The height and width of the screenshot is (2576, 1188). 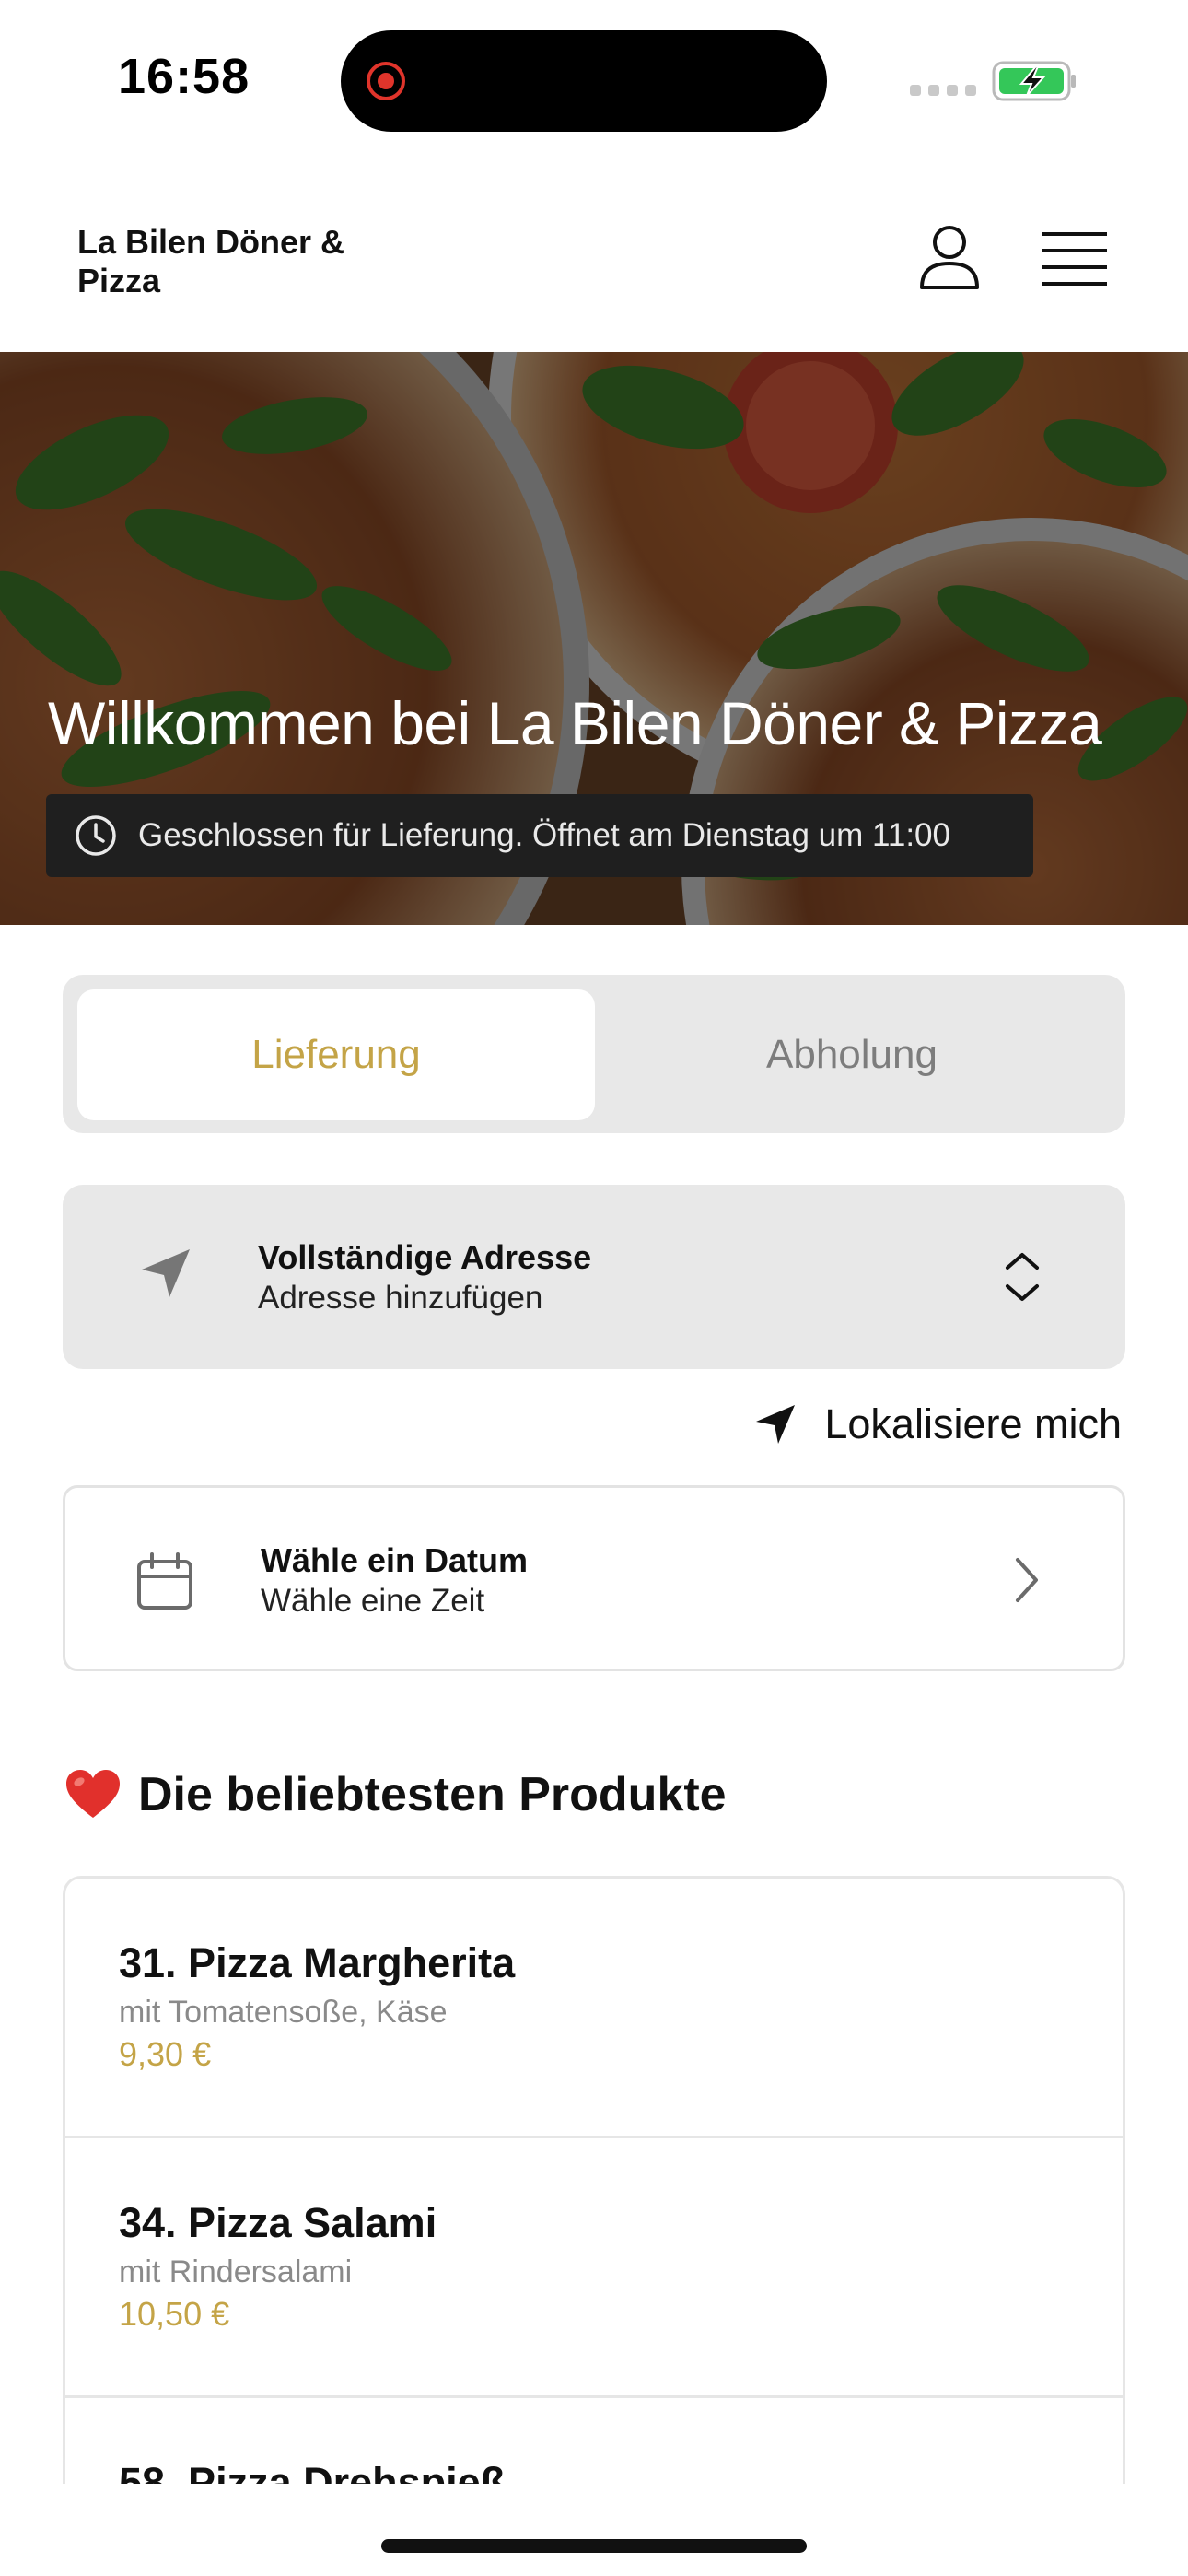 What do you see at coordinates (1027, 1580) in the screenshot?
I see `chevron-right-icon` at bounding box center [1027, 1580].